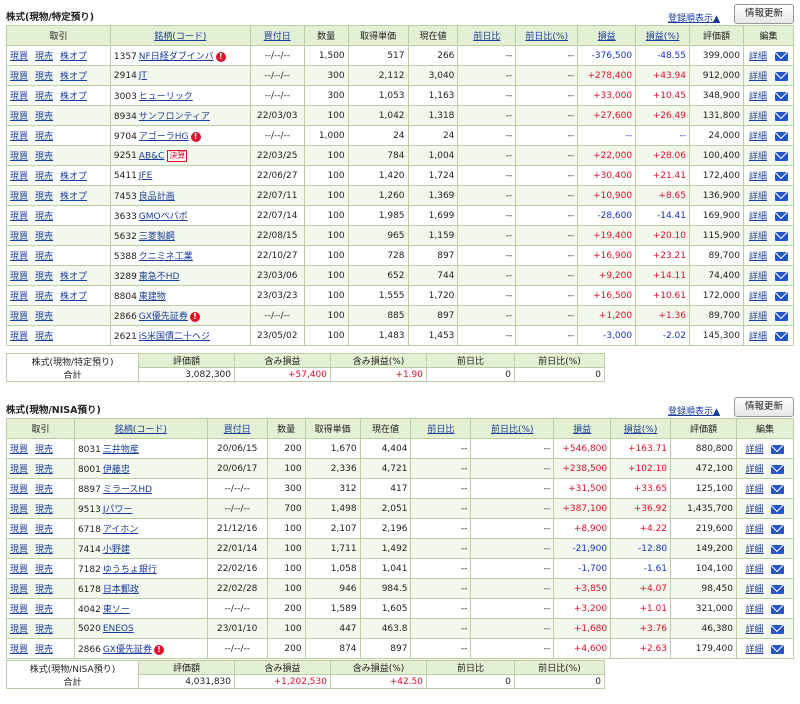 The height and width of the screenshot is (704, 800). I want to click on stock-name-link: アイホン, so click(121, 530).